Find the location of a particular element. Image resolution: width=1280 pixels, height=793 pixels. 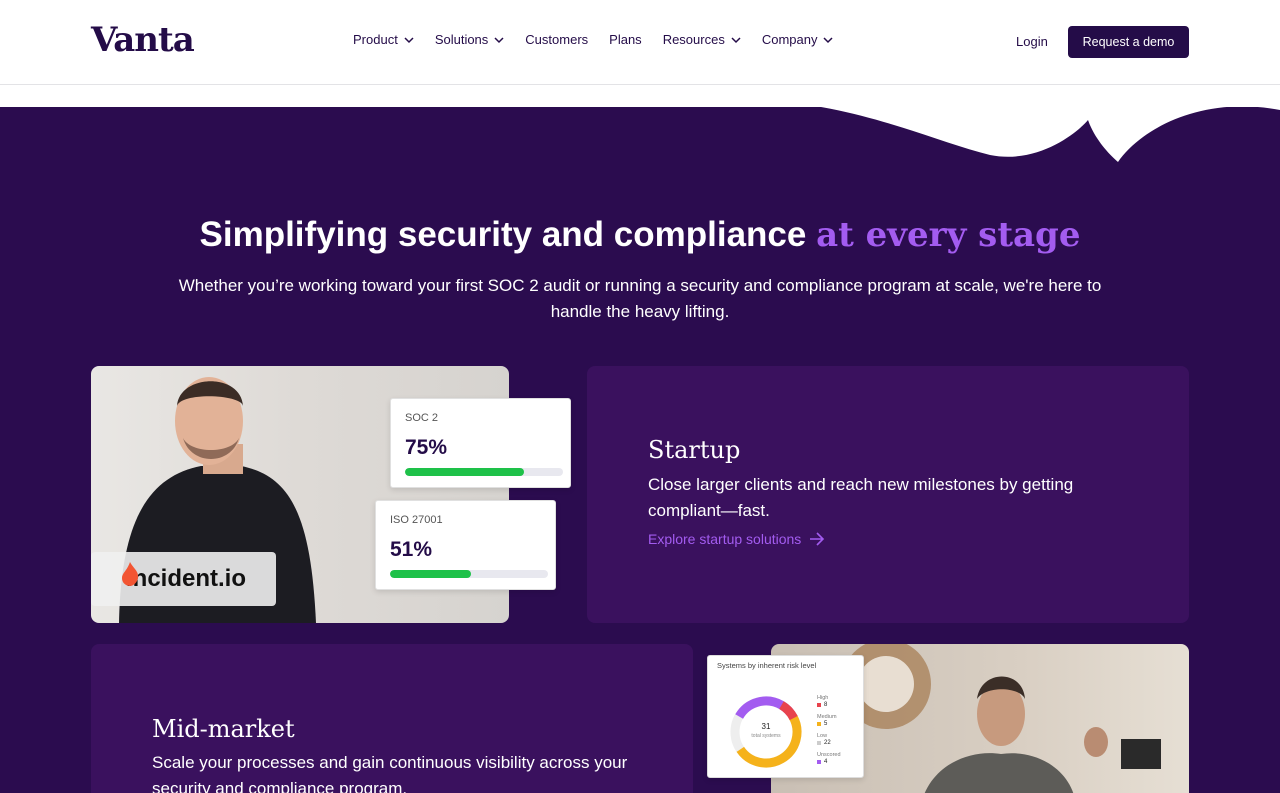

nav-label: Resources is located at coordinates (693, 39).